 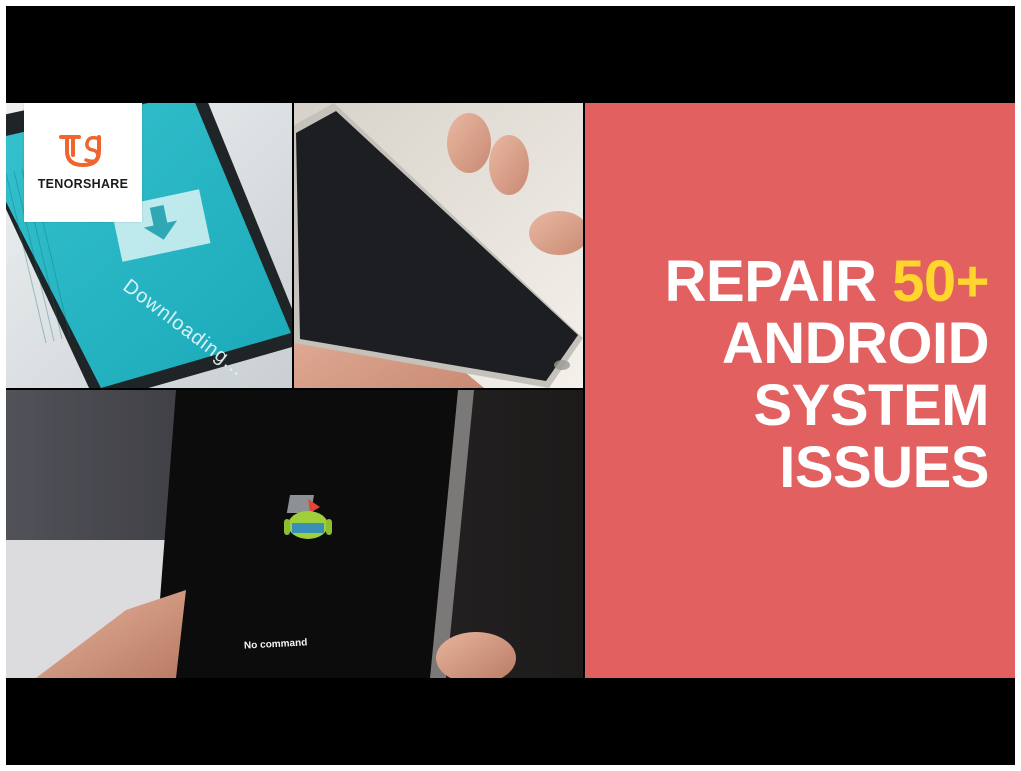 I want to click on headline: REPAIR 50+ ANDROID SYSTEM ISSUES, so click(x=827, y=374).